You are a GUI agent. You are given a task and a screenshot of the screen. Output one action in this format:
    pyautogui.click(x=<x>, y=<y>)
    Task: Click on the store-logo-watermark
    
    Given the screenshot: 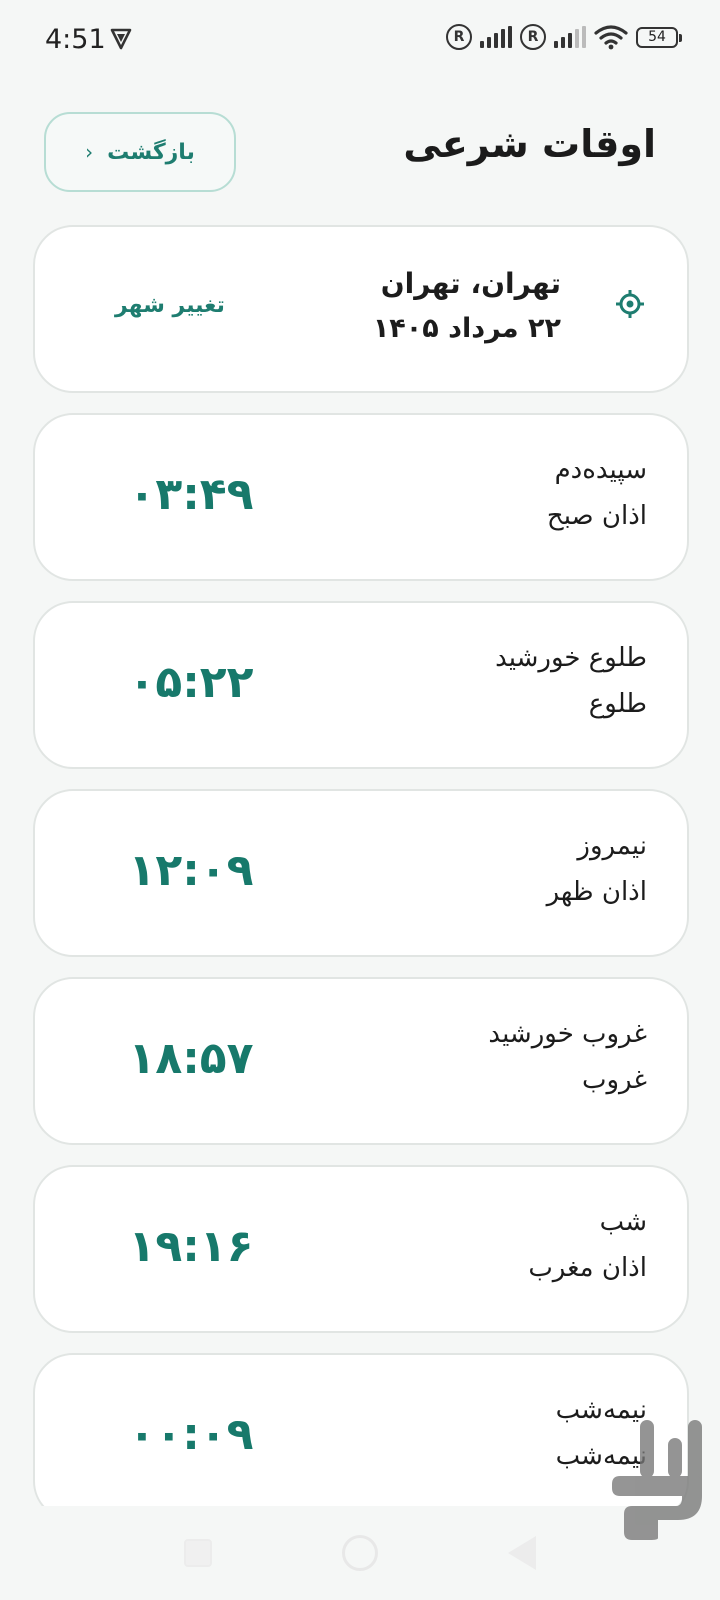 What is the action you would take?
    pyautogui.click(x=657, y=1480)
    